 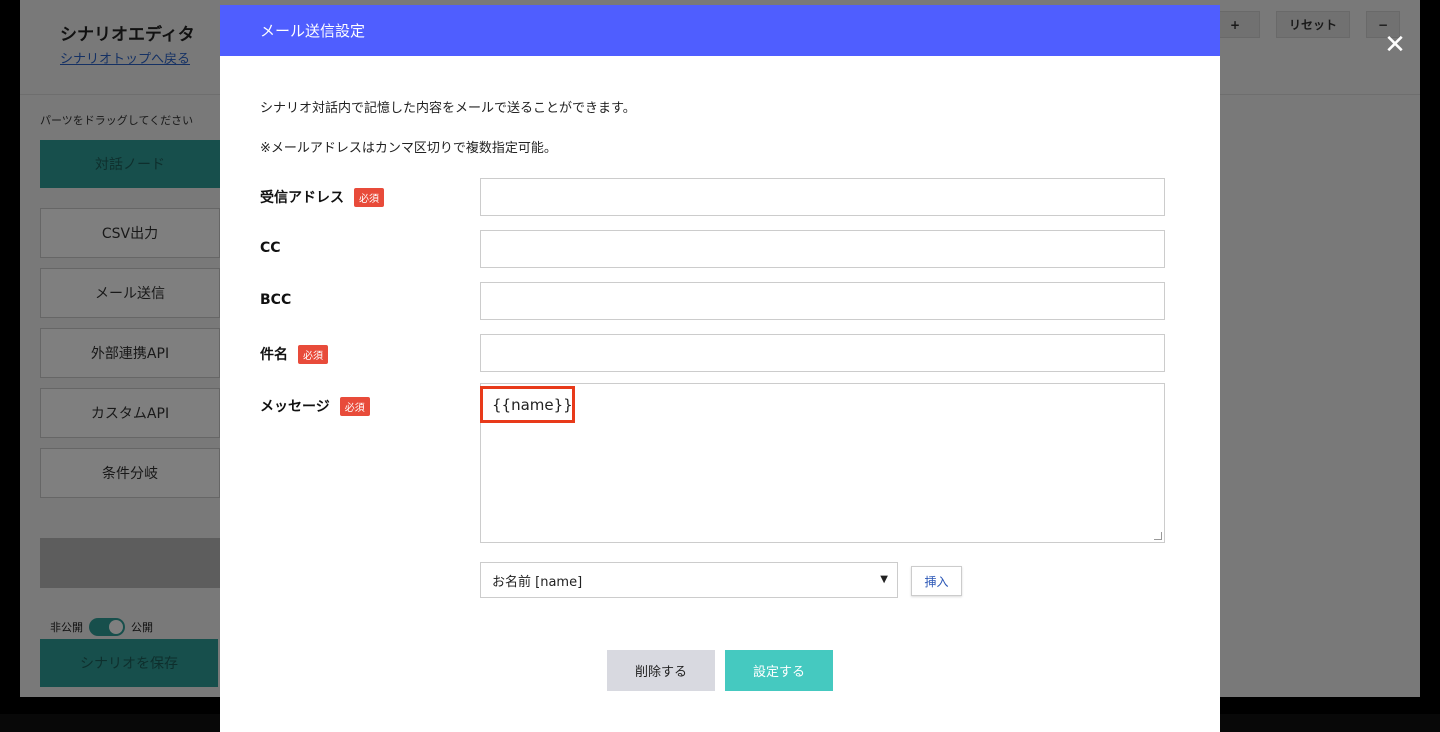 I want to click on subject-label: 件名 必須, so click(x=294, y=354).